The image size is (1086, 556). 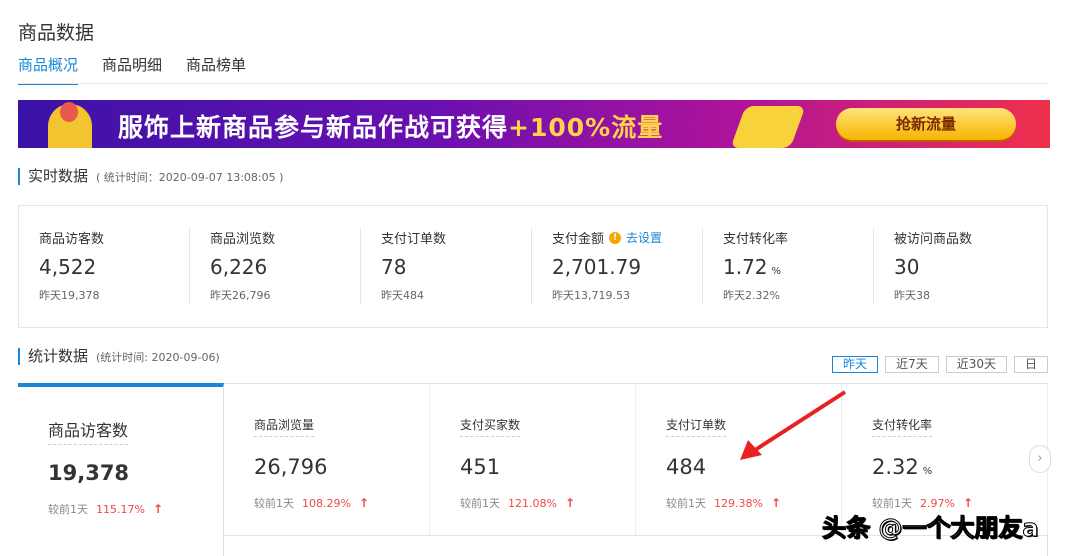 What do you see at coordinates (793, 425) in the screenshot?
I see `annotation-arrow-icon` at bounding box center [793, 425].